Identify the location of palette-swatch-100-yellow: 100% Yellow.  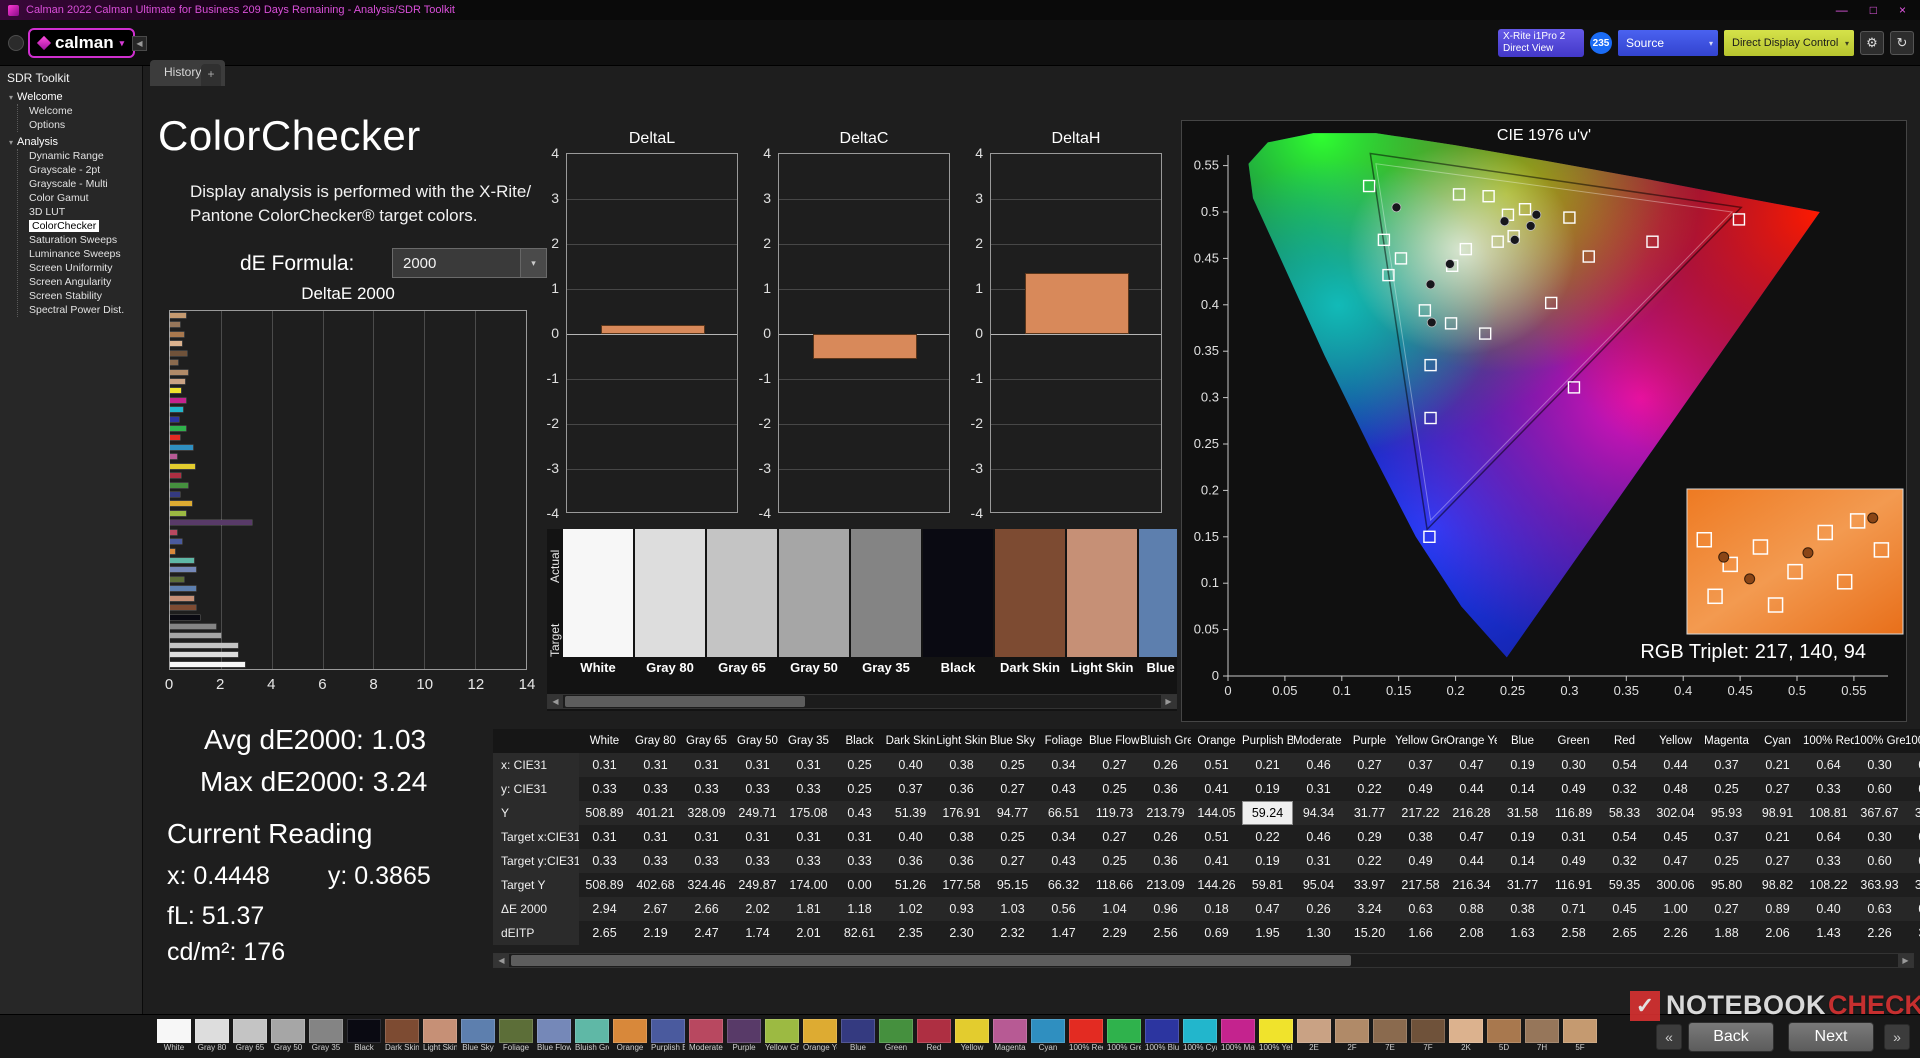
(1276, 1036).